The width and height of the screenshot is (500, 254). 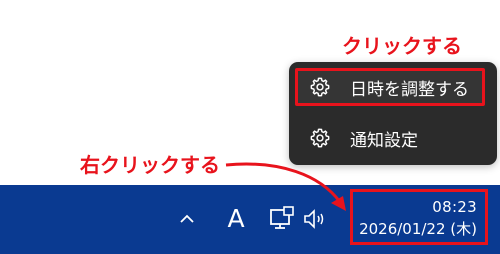 What do you see at coordinates (187, 219) in the screenshot?
I see `chevron-up-icon` at bounding box center [187, 219].